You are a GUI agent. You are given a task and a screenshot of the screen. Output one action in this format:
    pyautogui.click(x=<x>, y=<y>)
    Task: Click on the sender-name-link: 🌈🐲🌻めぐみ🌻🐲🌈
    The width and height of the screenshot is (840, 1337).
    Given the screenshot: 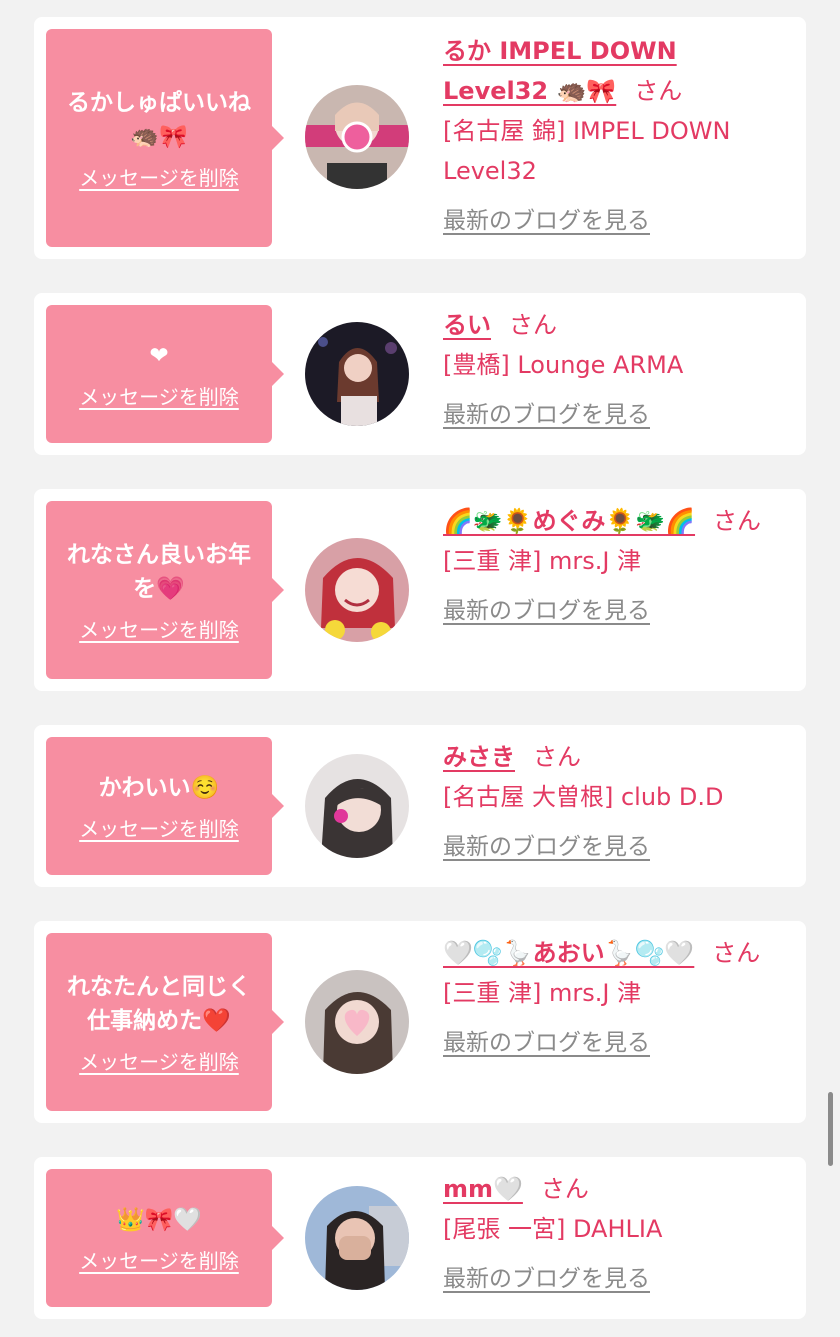 What is the action you would take?
    pyautogui.click(x=569, y=521)
    